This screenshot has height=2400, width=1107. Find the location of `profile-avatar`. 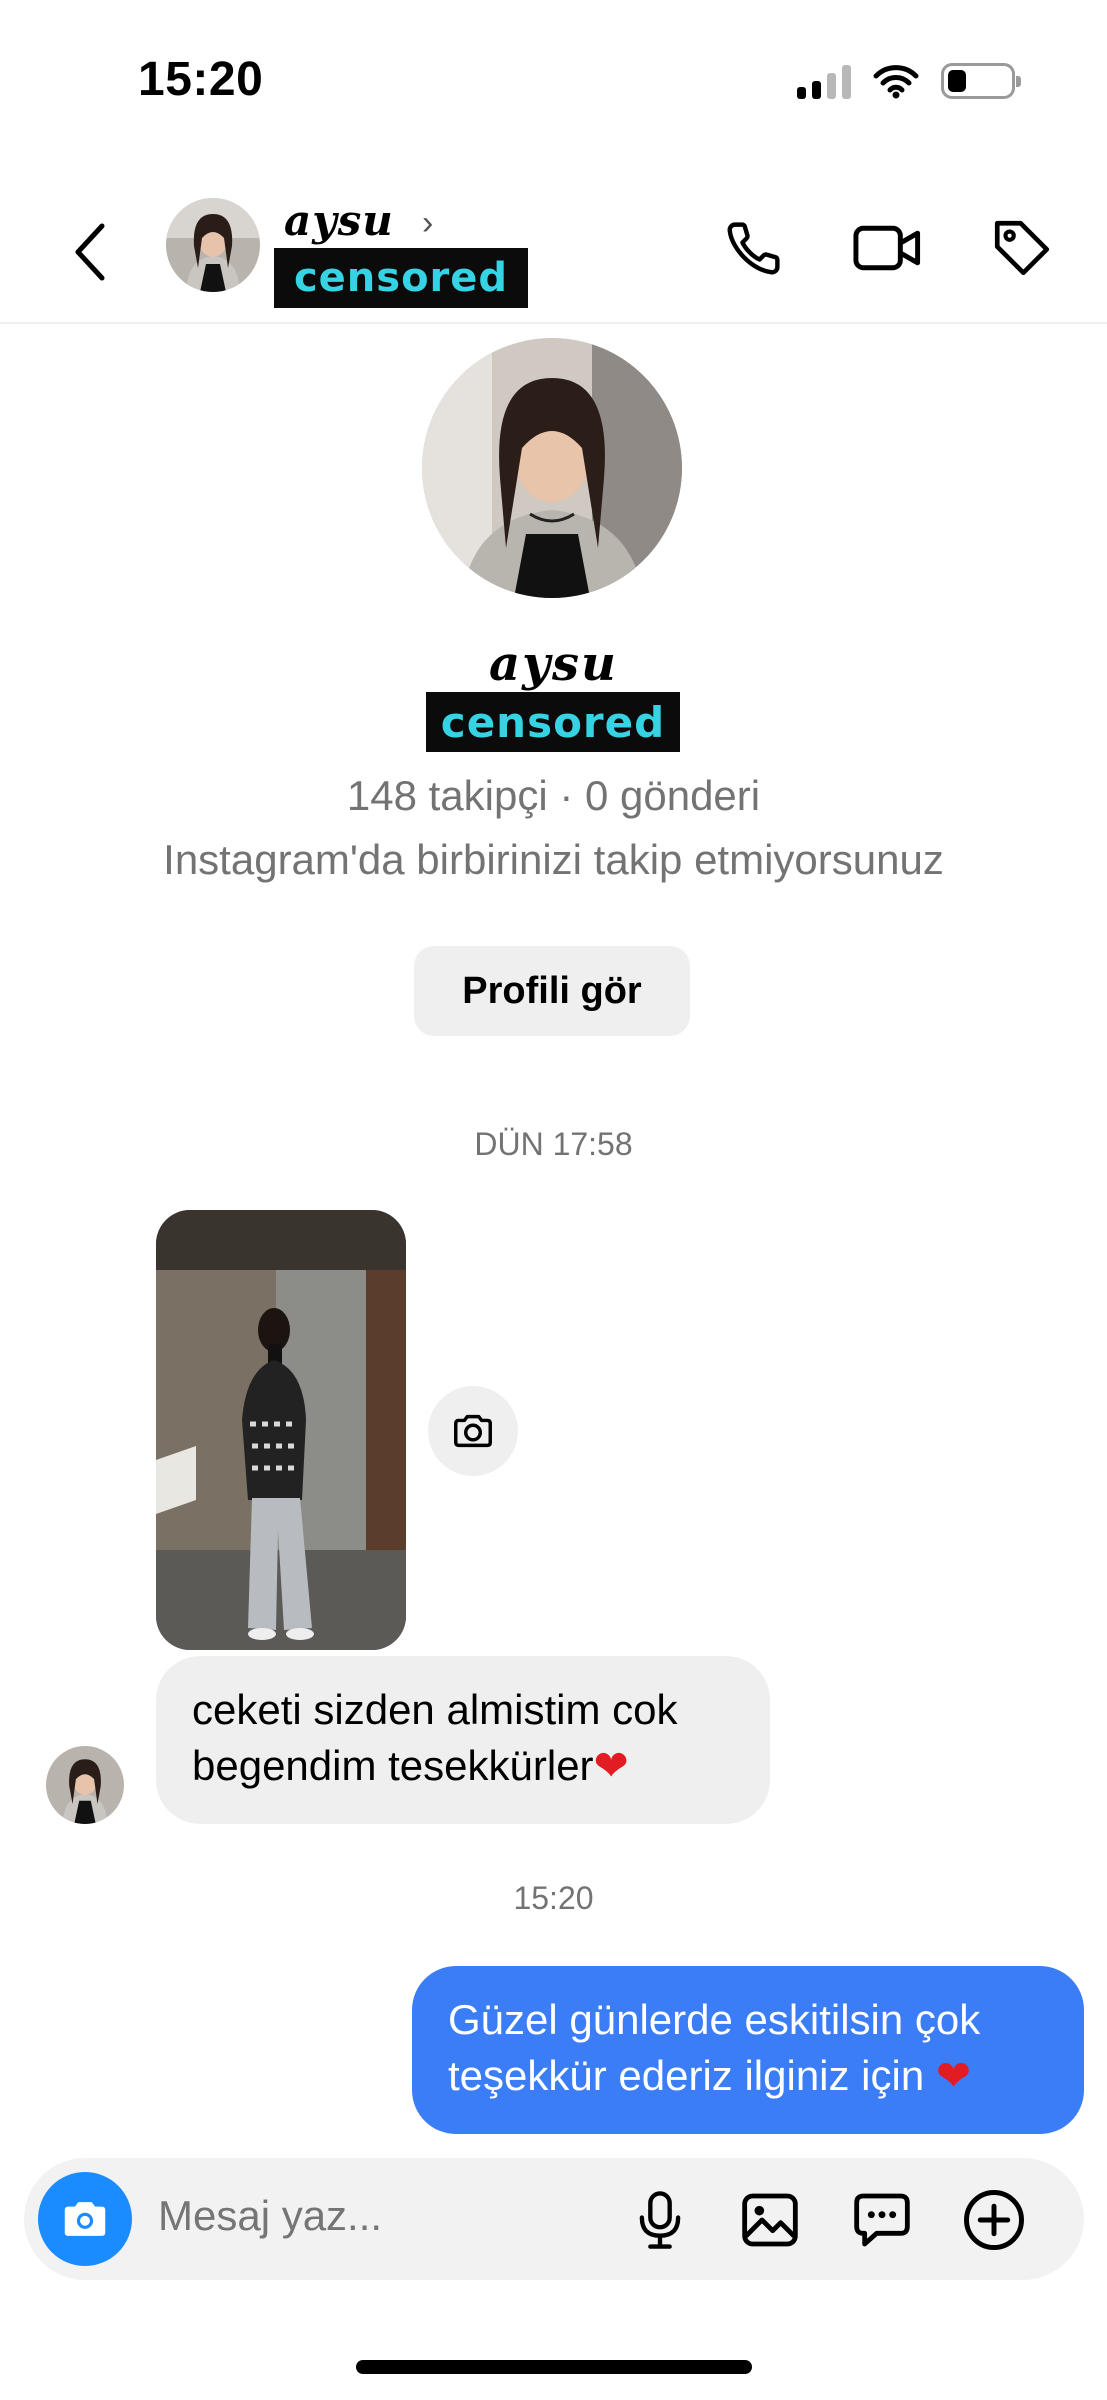

profile-avatar is located at coordinates (552, 468).